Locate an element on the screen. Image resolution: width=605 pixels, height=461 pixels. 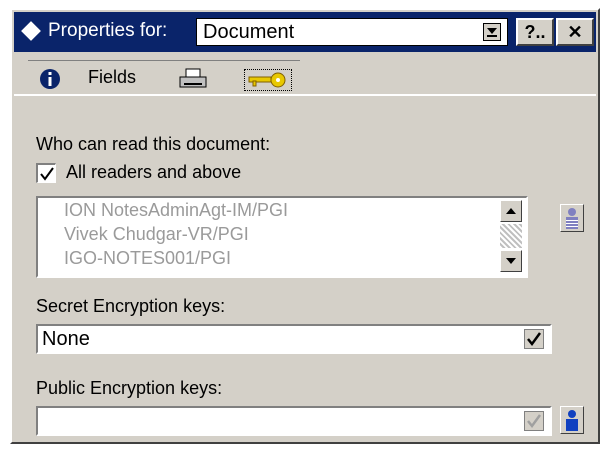
key-icon is located at coordinates (268, 80).